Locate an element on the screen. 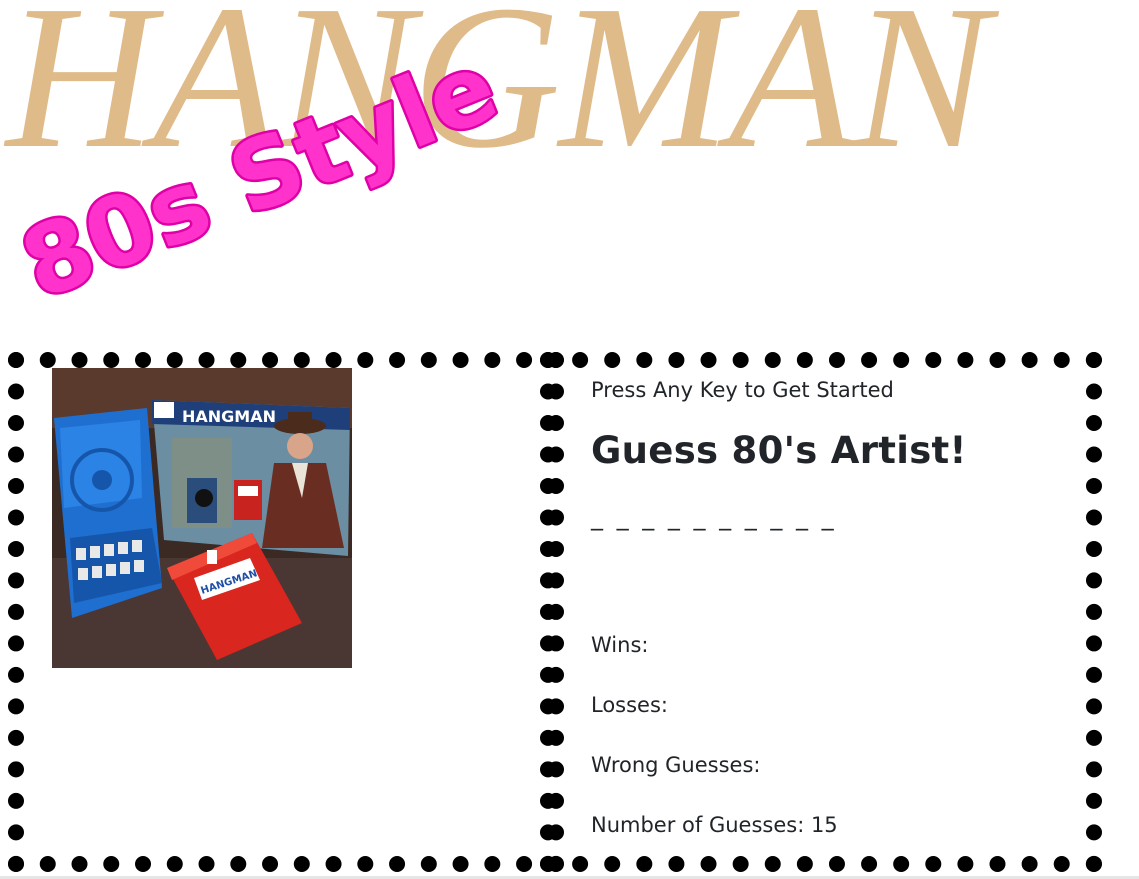  game-box: HANGMAN is located at coordinates (251, 478).